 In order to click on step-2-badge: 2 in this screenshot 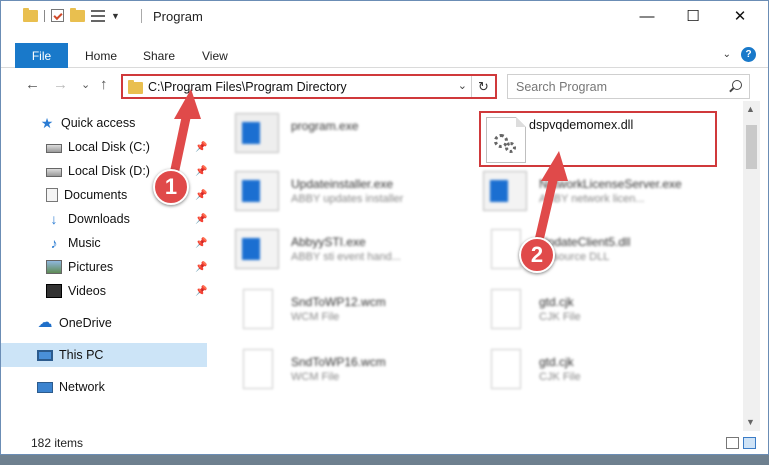, I will do `click(537, 255)`.